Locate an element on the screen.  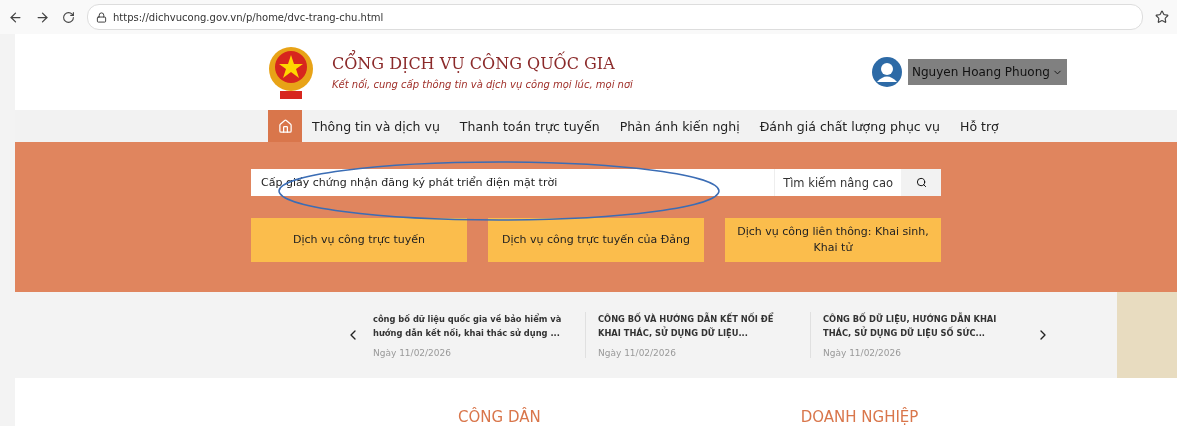
nav-item: Thanh toán trực tuyến is located at coordinates (529, 126).